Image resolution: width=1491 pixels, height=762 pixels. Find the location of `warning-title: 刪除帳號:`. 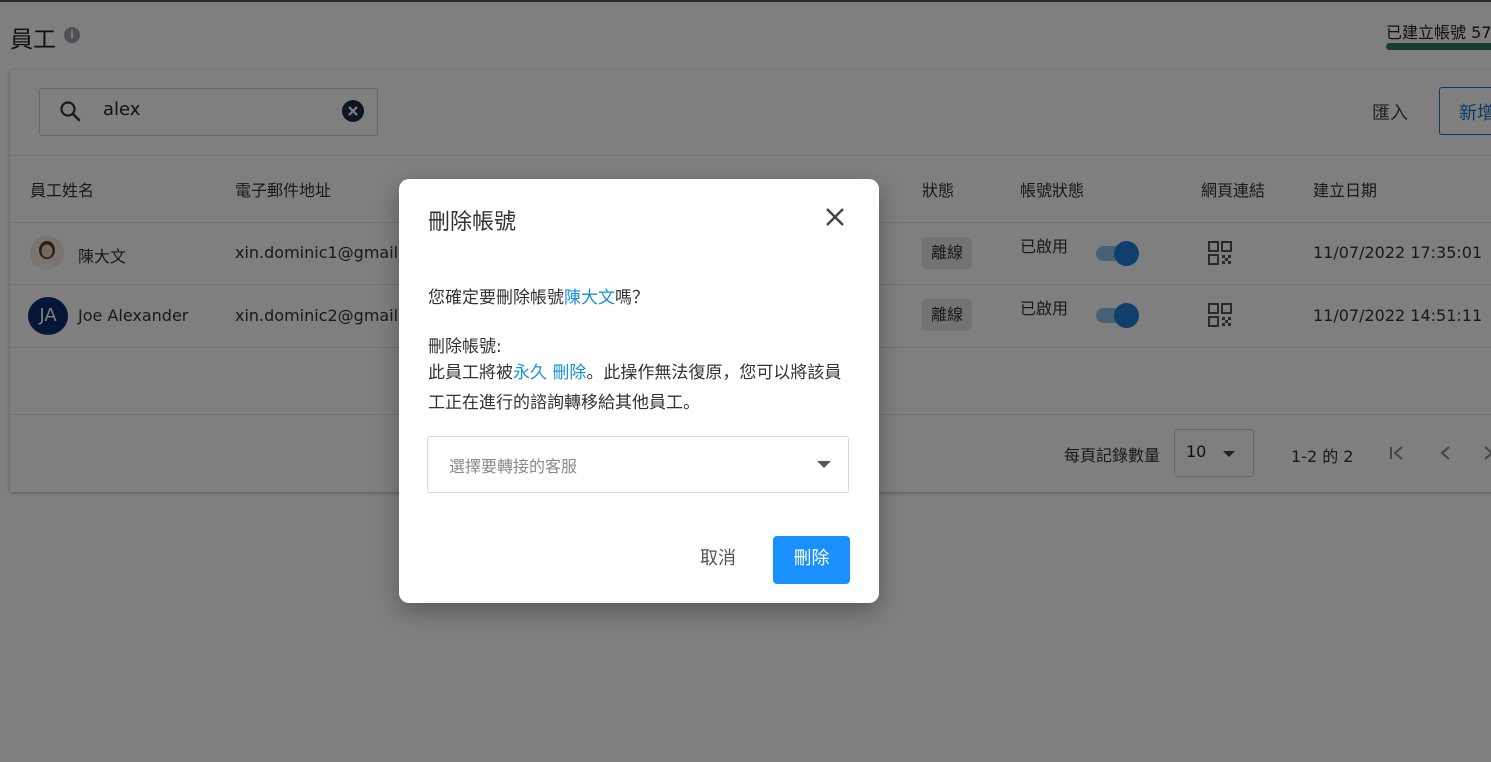

warning-title: 刪除帳號: is located at coordinates (465, 347).